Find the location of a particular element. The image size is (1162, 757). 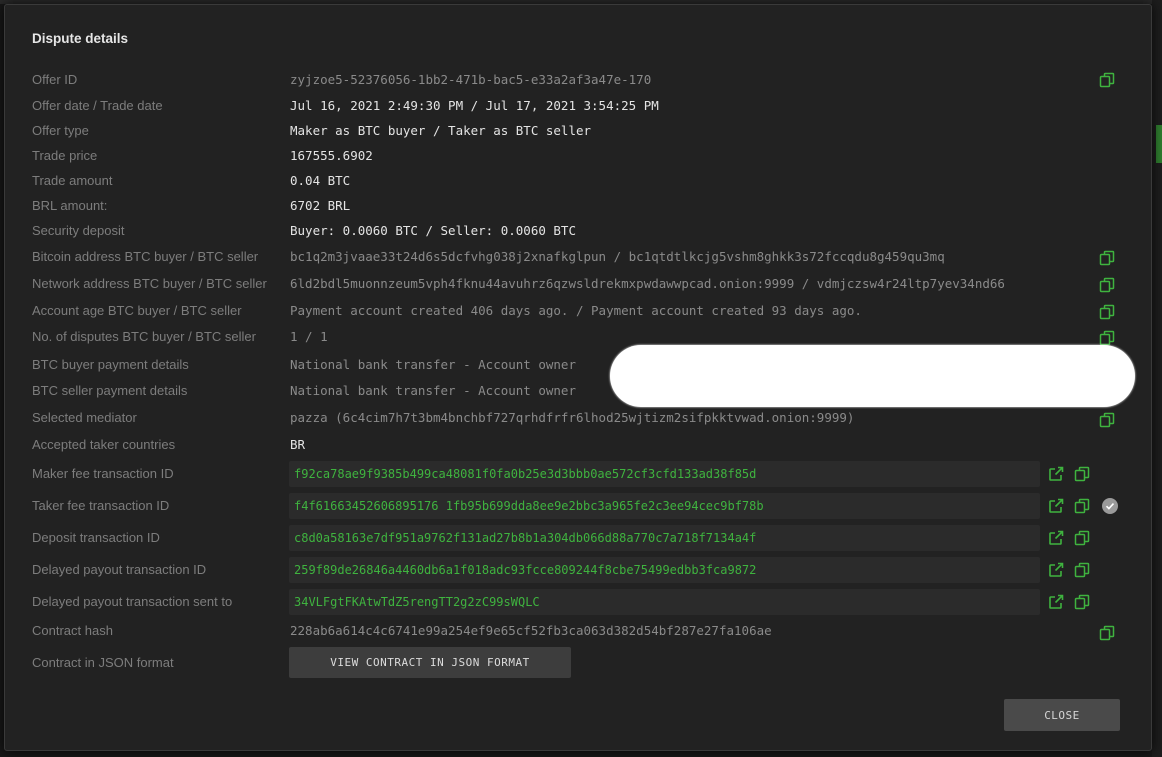

label-contract-json: Contract in JSON format is located at coordinates (103, 662).